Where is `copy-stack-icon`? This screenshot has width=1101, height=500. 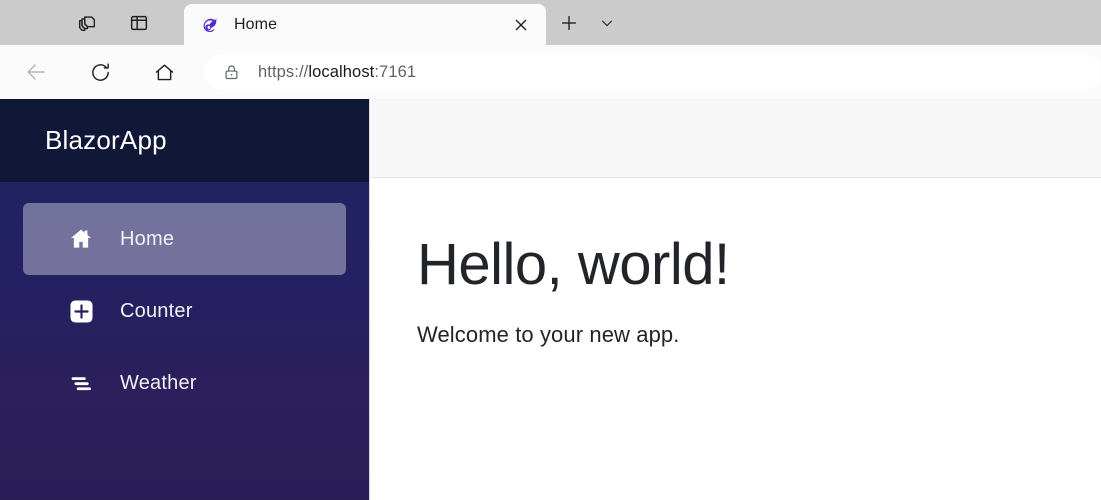
copy-stack-icon is located at coordinates (87, 23).